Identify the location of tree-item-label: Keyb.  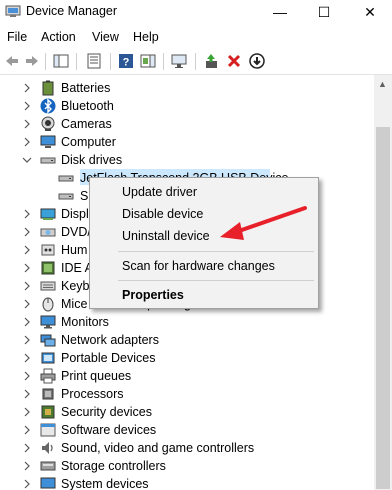
(75, 286).